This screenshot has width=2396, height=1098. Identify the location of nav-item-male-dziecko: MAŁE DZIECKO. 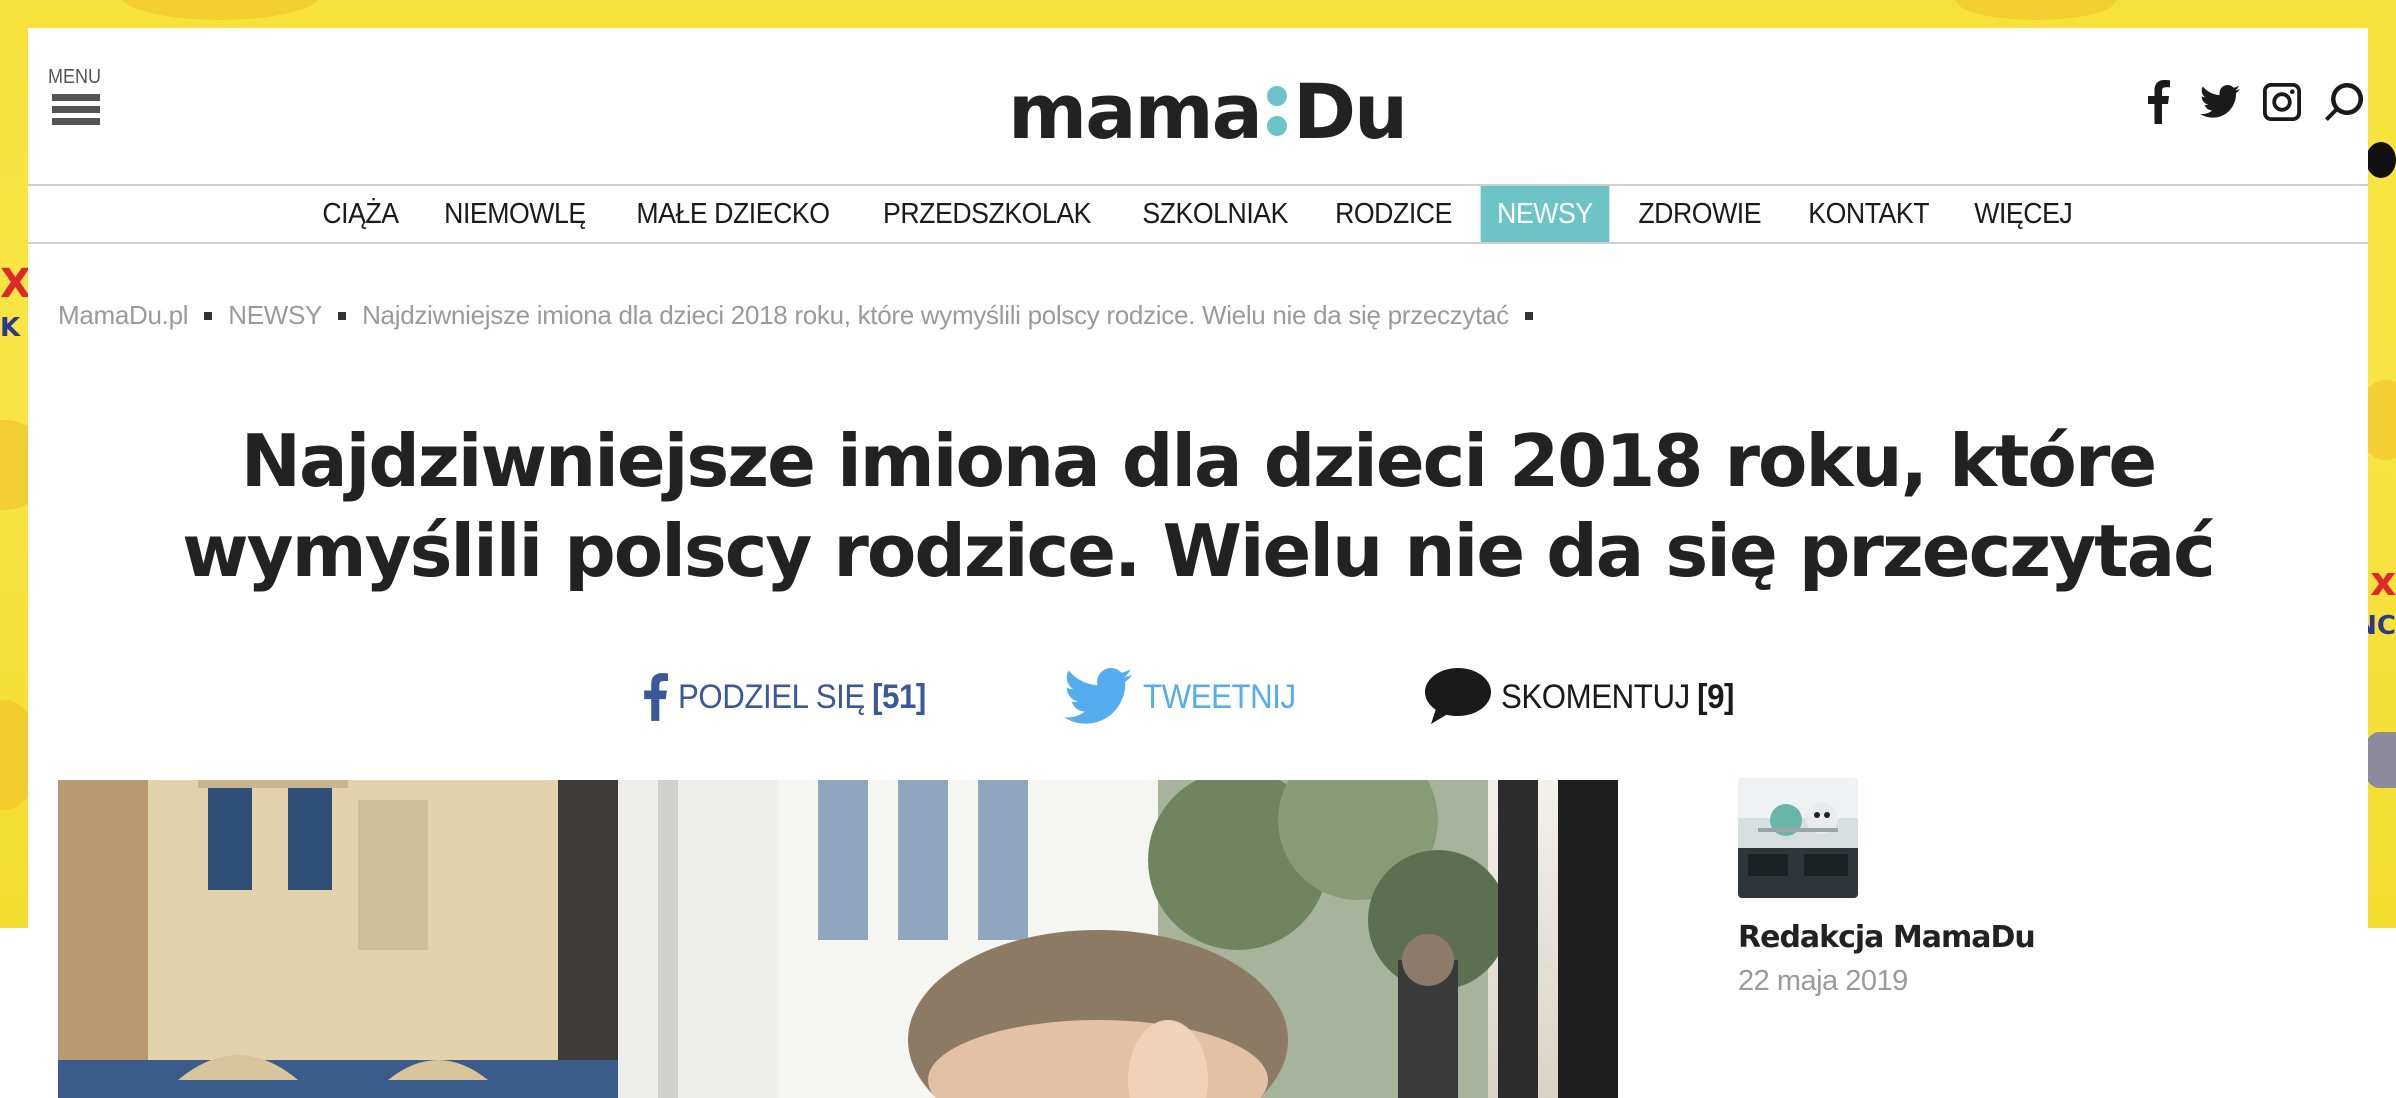
(733, 214).